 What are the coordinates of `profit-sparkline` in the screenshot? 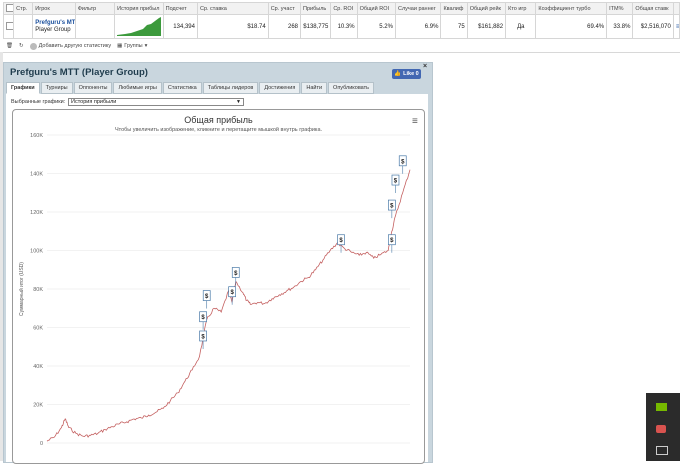 It's located at (139, 26).